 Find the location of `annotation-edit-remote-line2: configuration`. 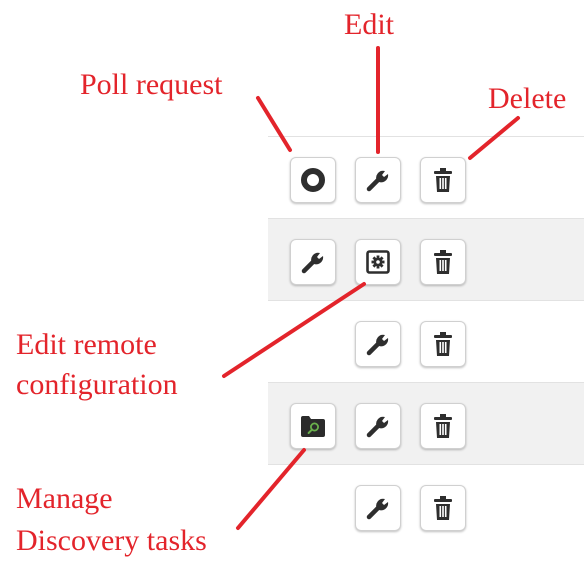

annotation-edit-remote-line2: configuration is located at coordinates (97, 384).